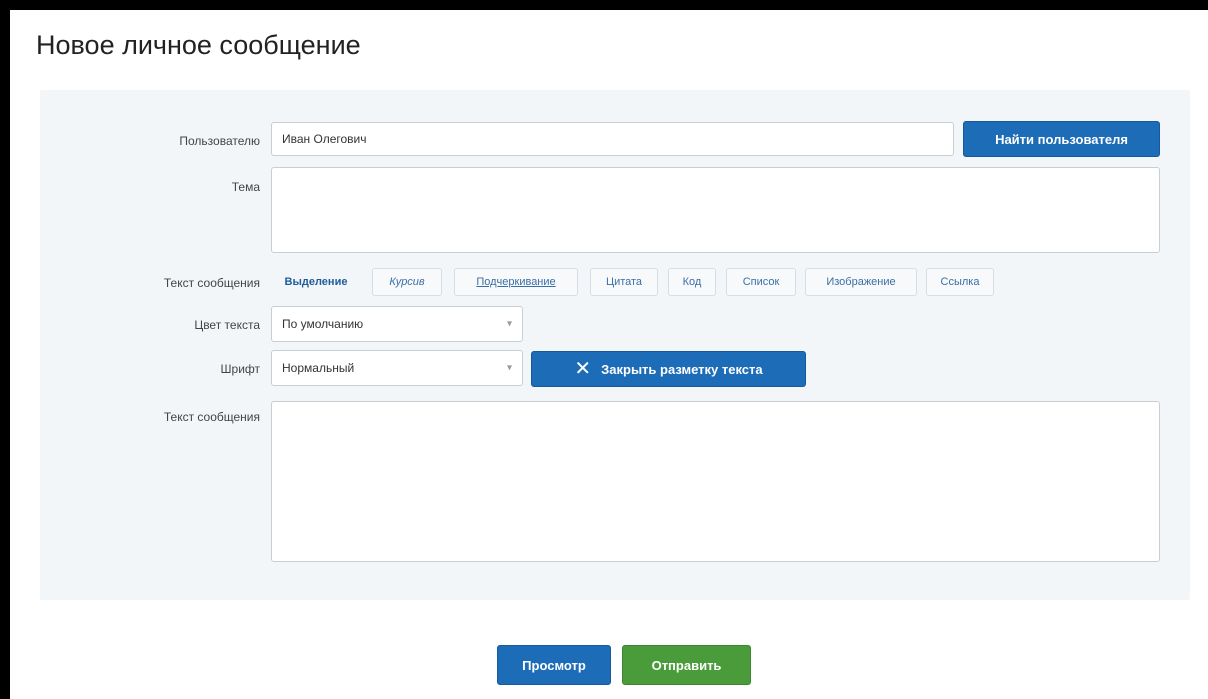 The width and height of the screenshot is (1208, 699). Describe the element at coordinates (211, 283) in the screenshot. I see `format-label: Текст сообщения` at that location.